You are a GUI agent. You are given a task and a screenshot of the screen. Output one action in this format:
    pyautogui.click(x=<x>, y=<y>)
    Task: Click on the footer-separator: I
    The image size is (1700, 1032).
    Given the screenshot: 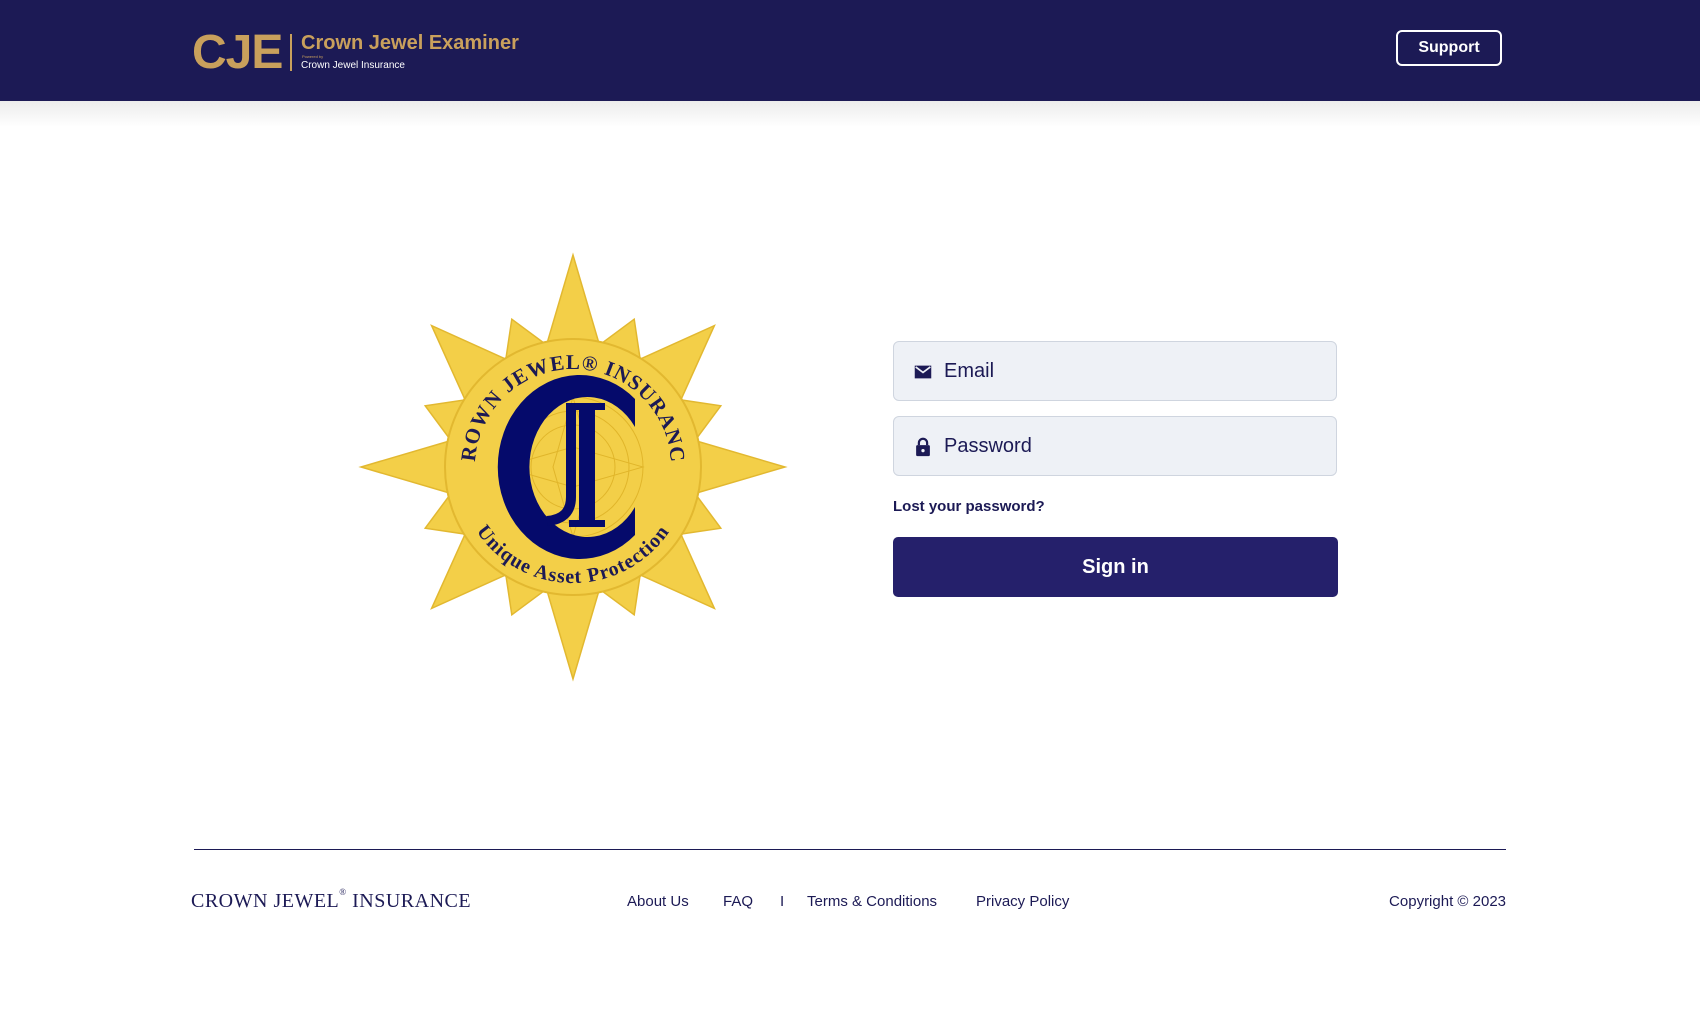 What is the action you would take?
    pyautogui.click(x=782, y=901)
    